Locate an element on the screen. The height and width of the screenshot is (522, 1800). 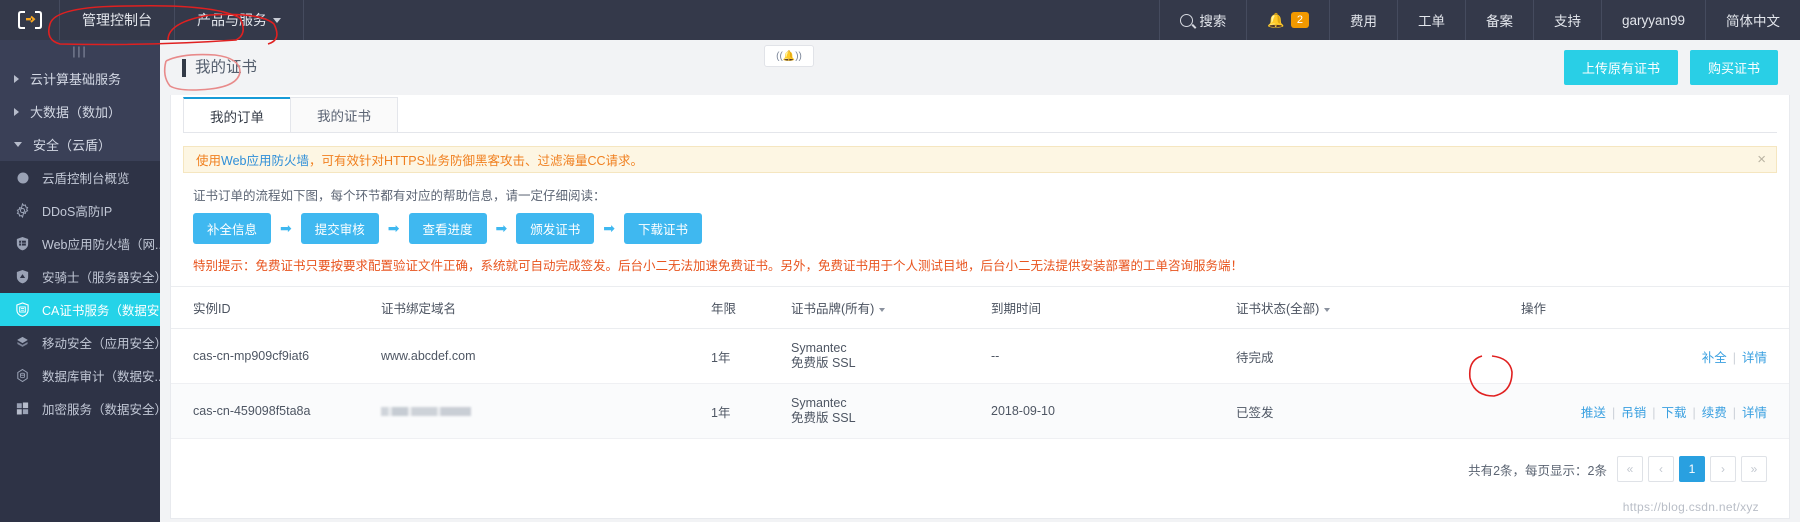
sidebar-group-cloud-computing: 云计算基础服务 is located at coordinates (80, 78).